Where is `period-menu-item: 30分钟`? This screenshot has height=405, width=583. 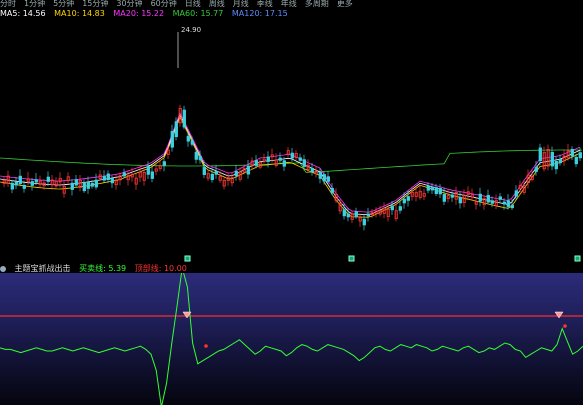 period-menu-item: 30分钟 is located at coordinates (129, 4).